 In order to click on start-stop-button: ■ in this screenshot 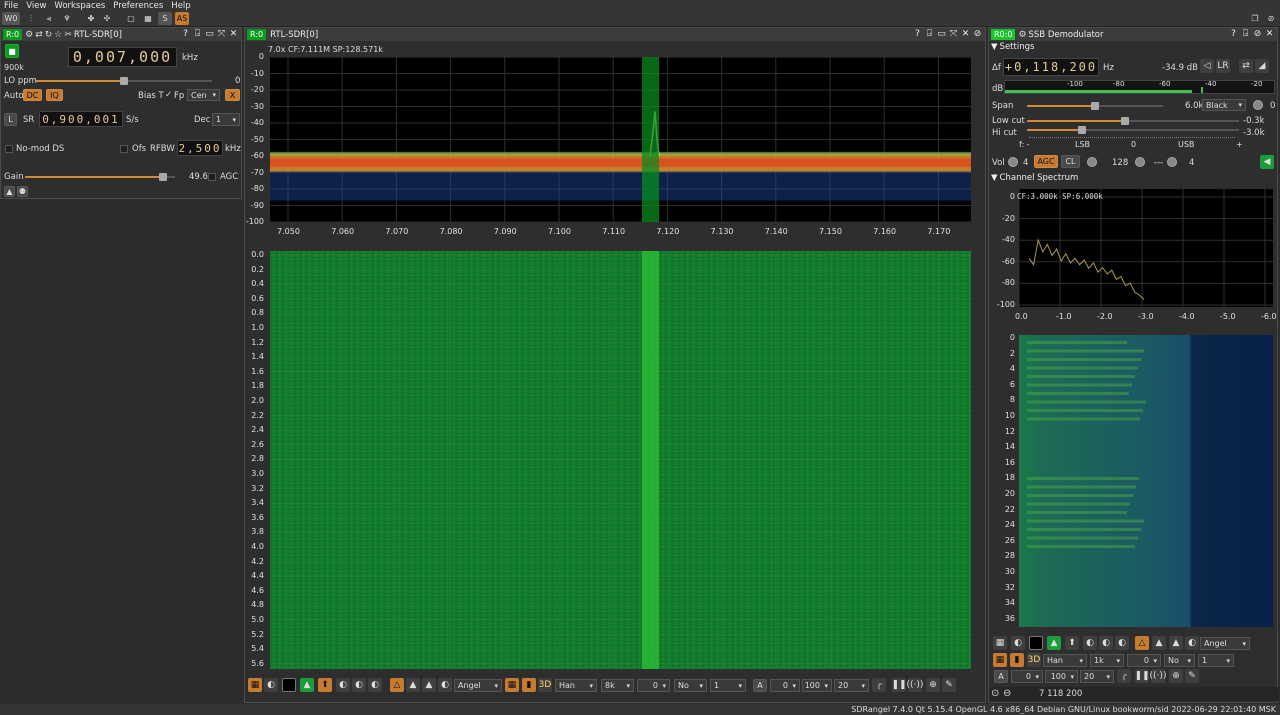, I will do `click(12, 51)`.